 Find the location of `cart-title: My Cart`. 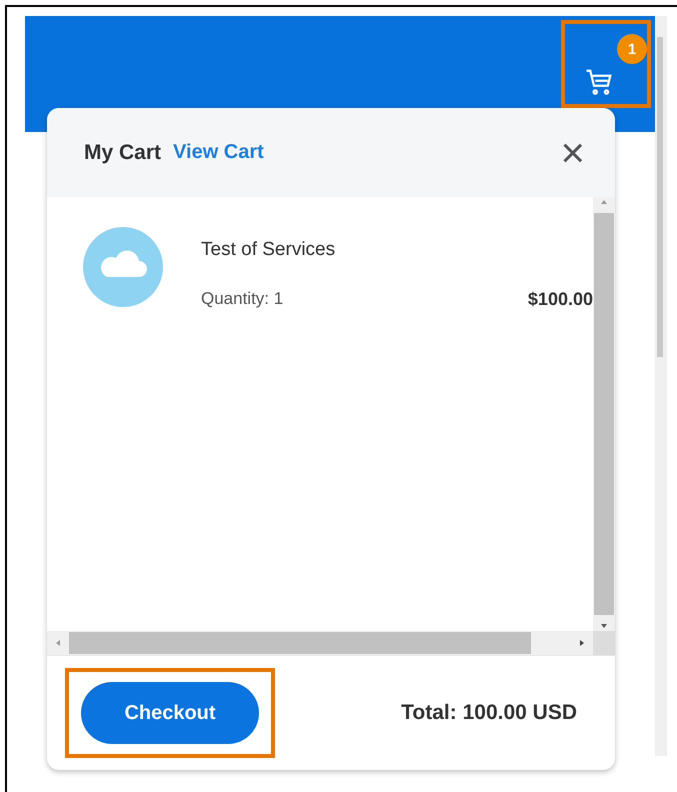

cart-title: My Cart is located at coordinates (123, 152).